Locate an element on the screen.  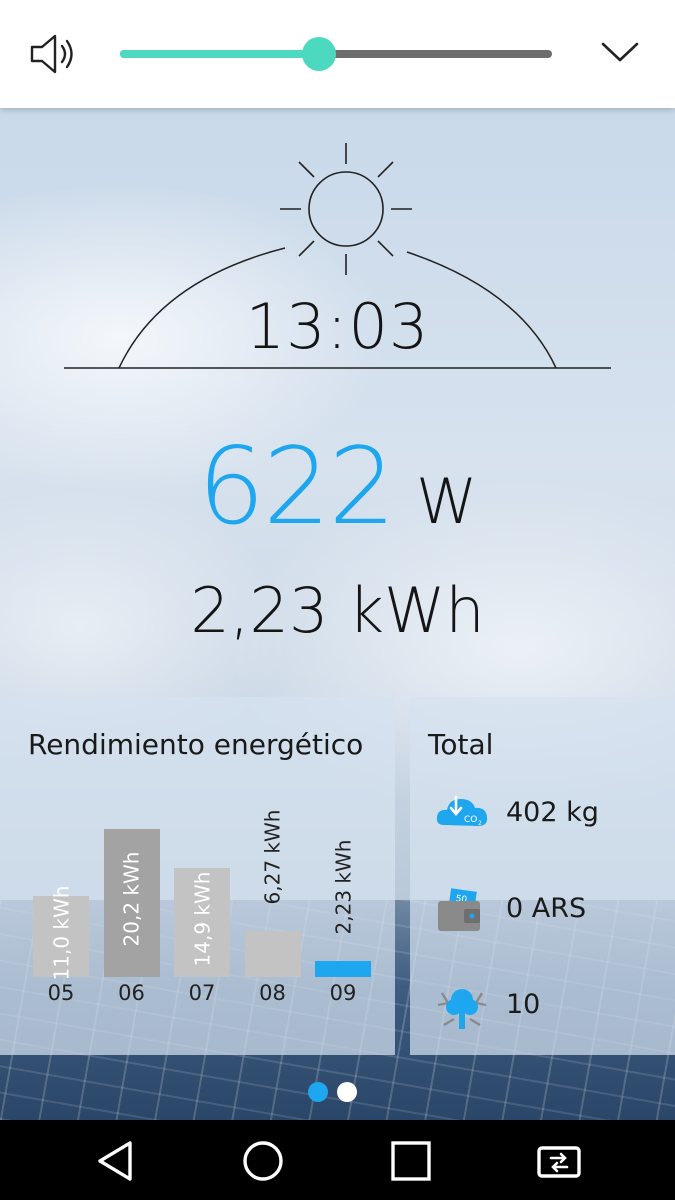
bar-value-label: 6,27 kWh is located at coordinates (272, 857).